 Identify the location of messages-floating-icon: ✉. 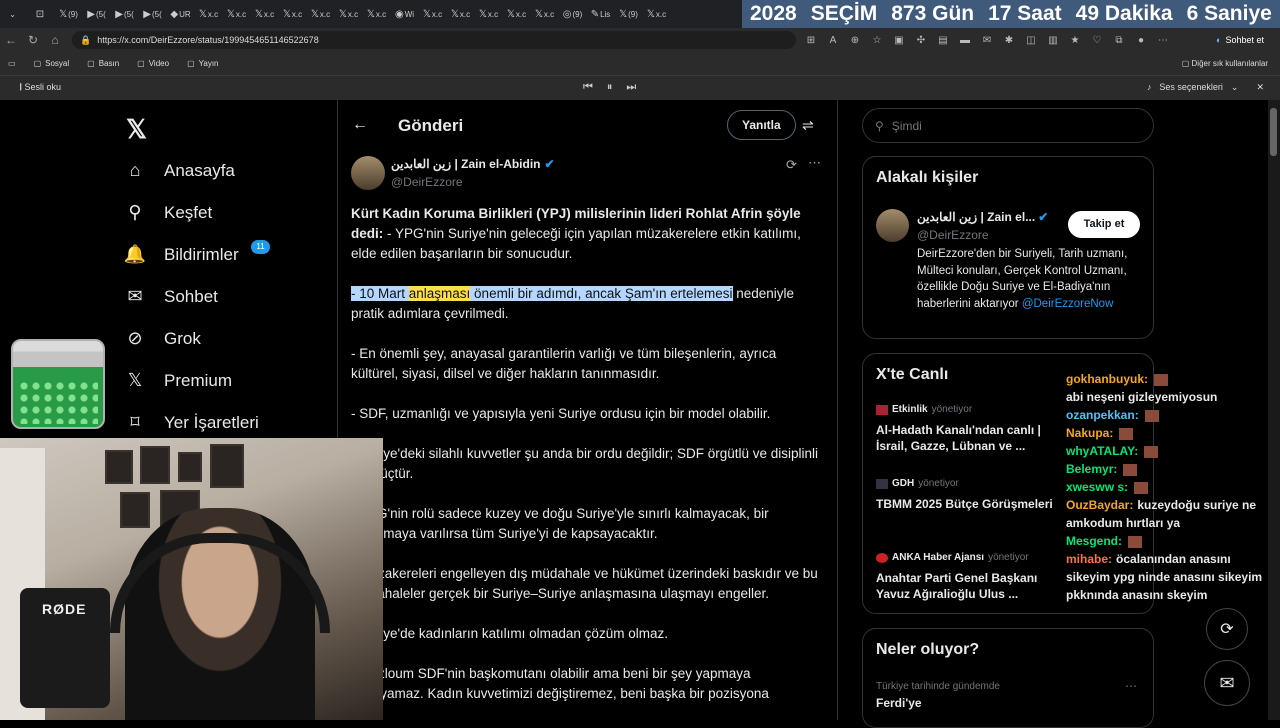
(1227, 683).